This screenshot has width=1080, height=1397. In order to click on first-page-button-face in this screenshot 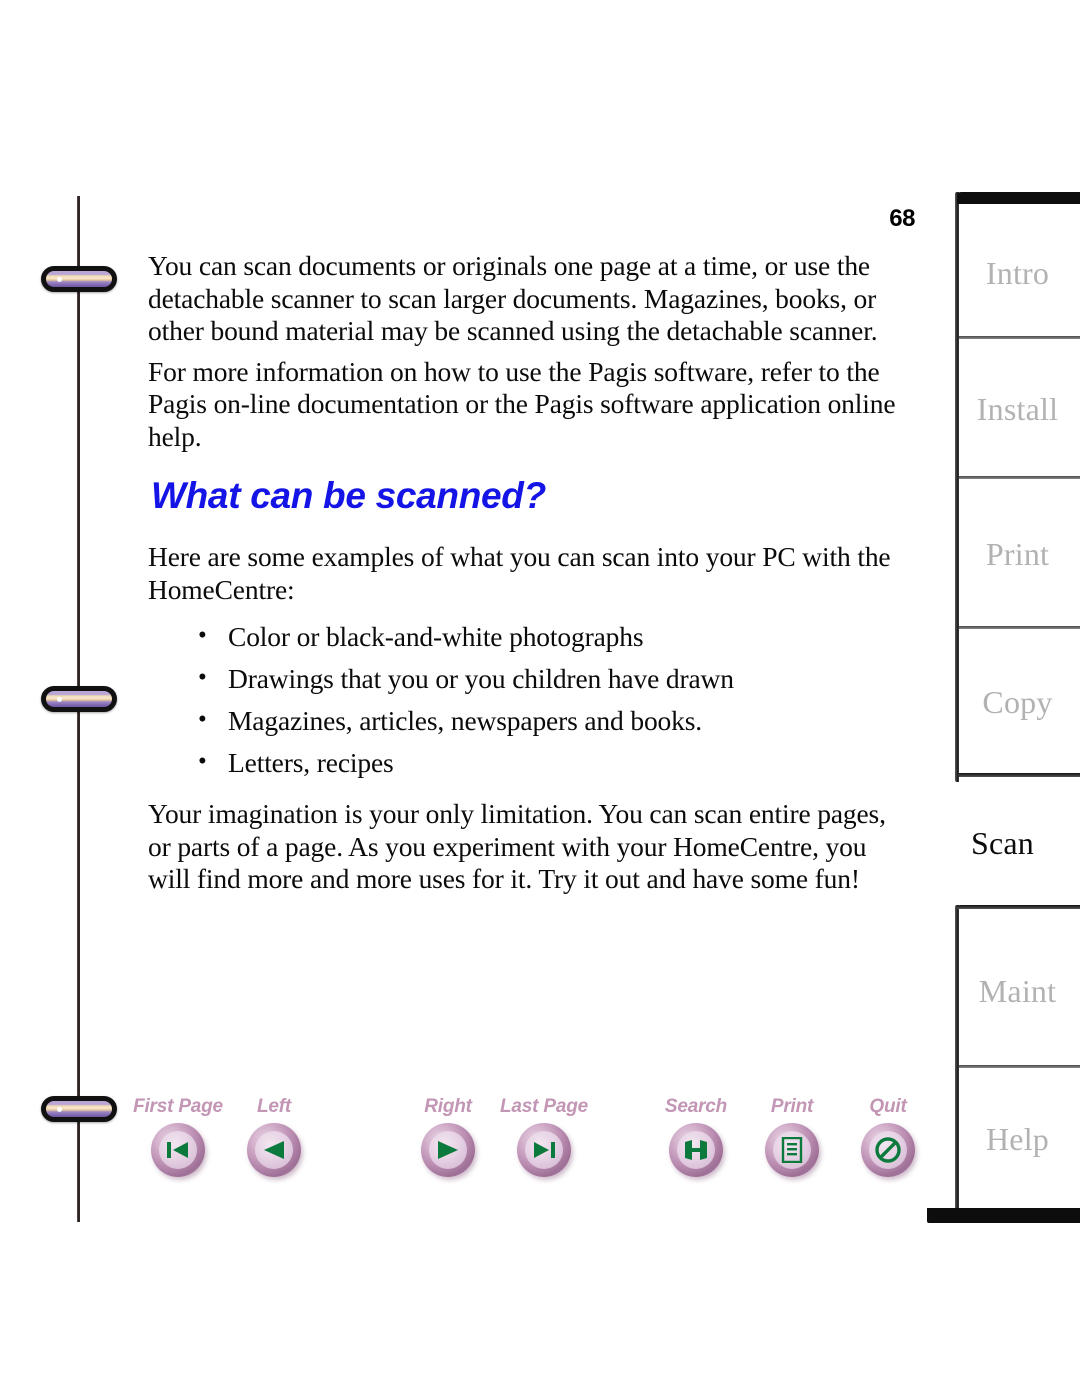, I will do `click(178, 1150)`.